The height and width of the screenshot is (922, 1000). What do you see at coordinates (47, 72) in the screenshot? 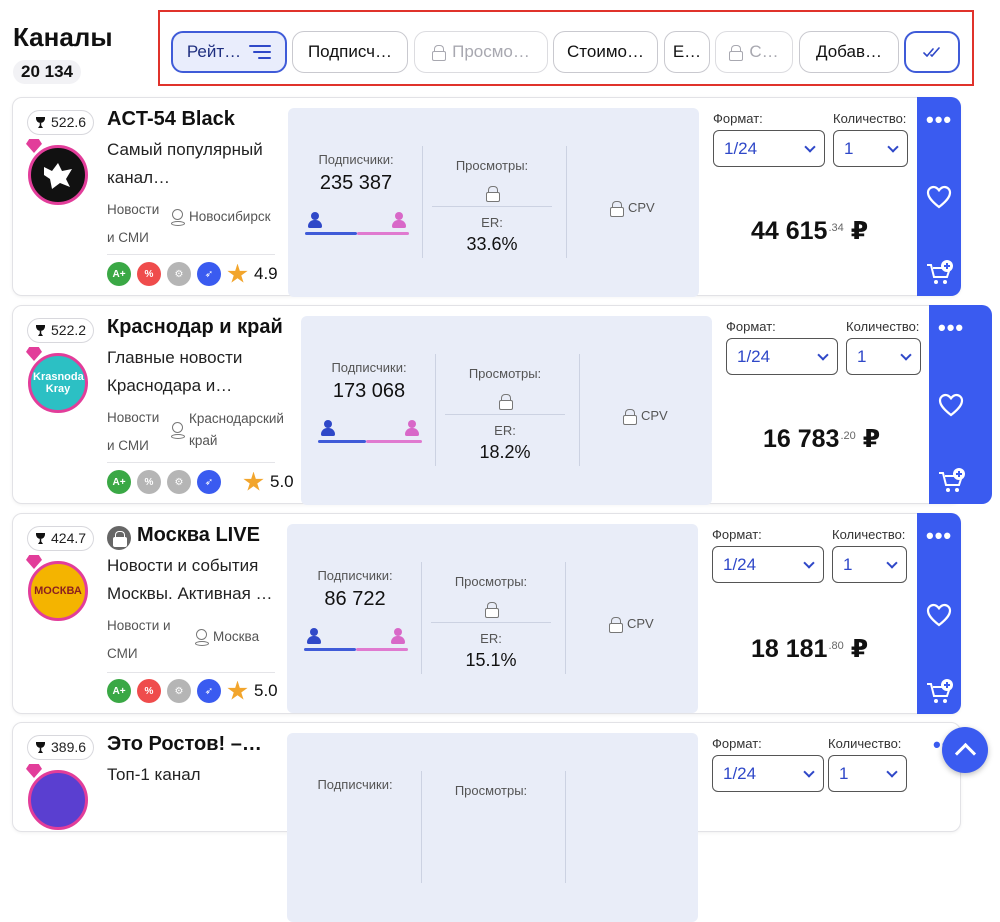
I see `channel-count-badge: 20 134` at bounding box center [47, 72].